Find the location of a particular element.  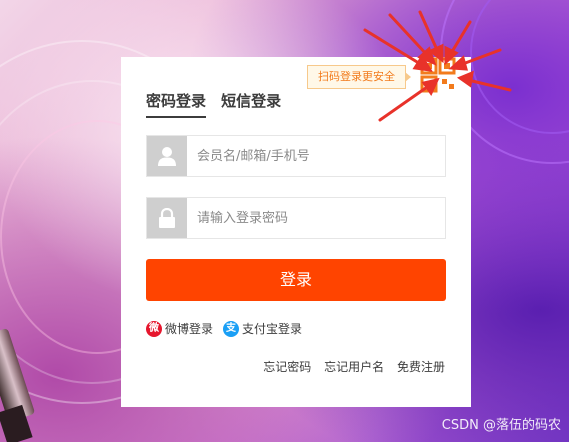

weibo-icon: 微 is located at coordinates (154, 328).